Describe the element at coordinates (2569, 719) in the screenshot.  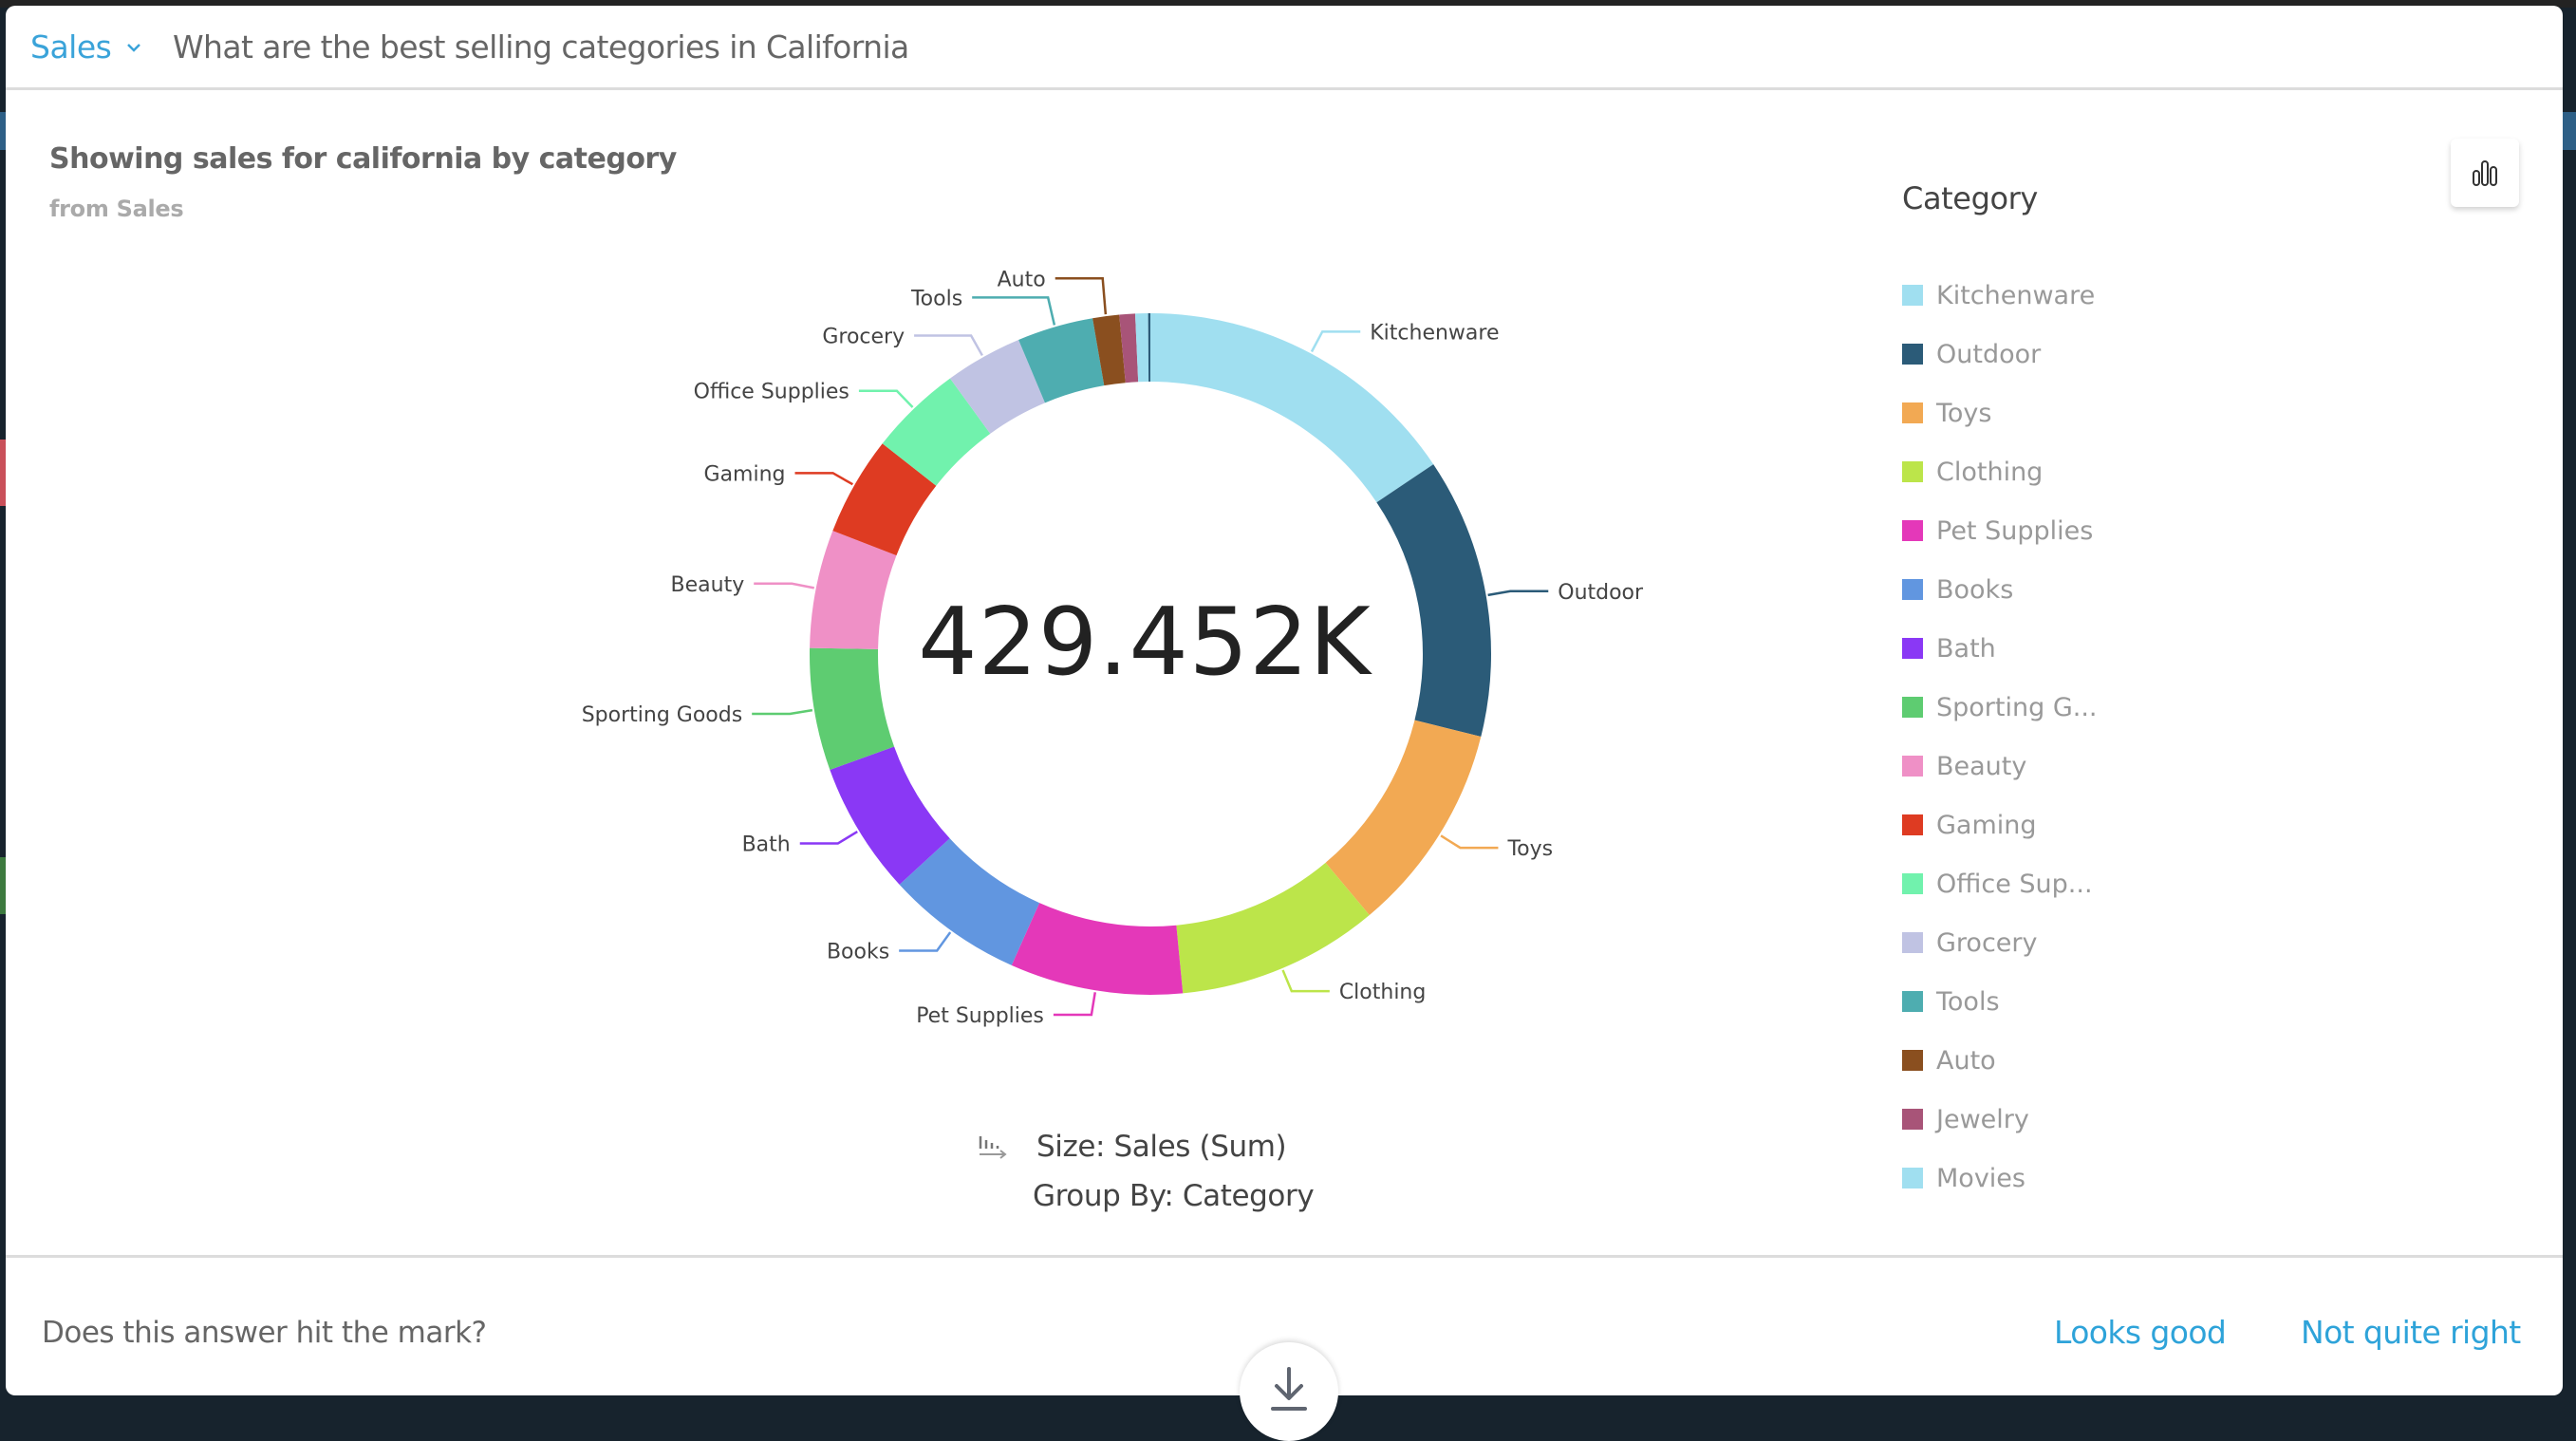
I see `background-right-edge` at that location.